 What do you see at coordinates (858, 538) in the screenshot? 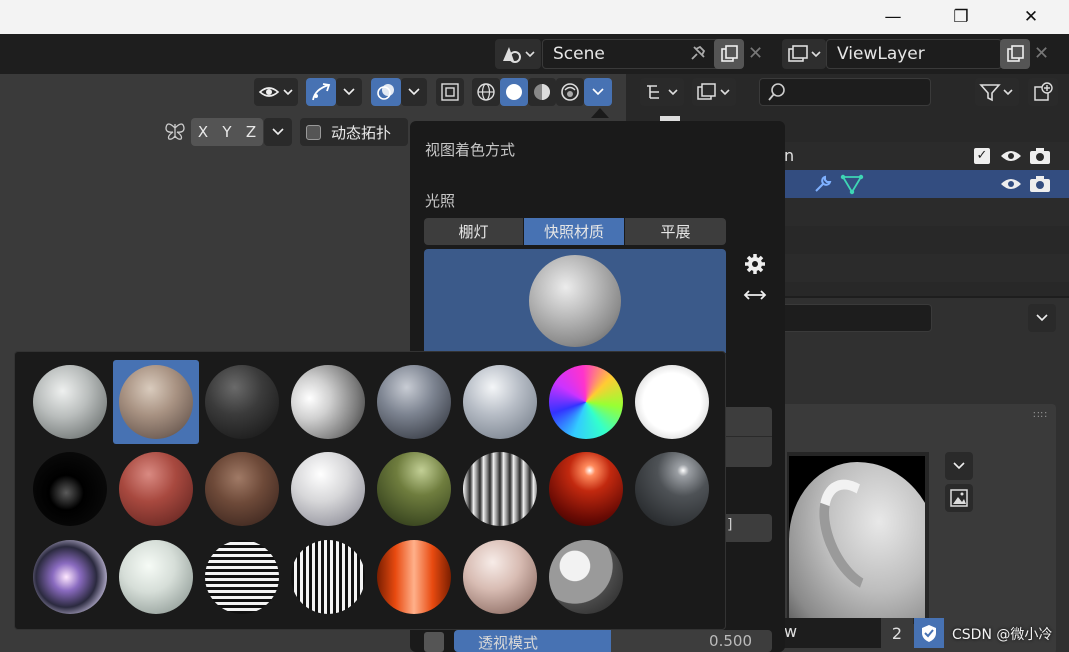
I see `brush-texture-frame` at bounding box center [858, 538].